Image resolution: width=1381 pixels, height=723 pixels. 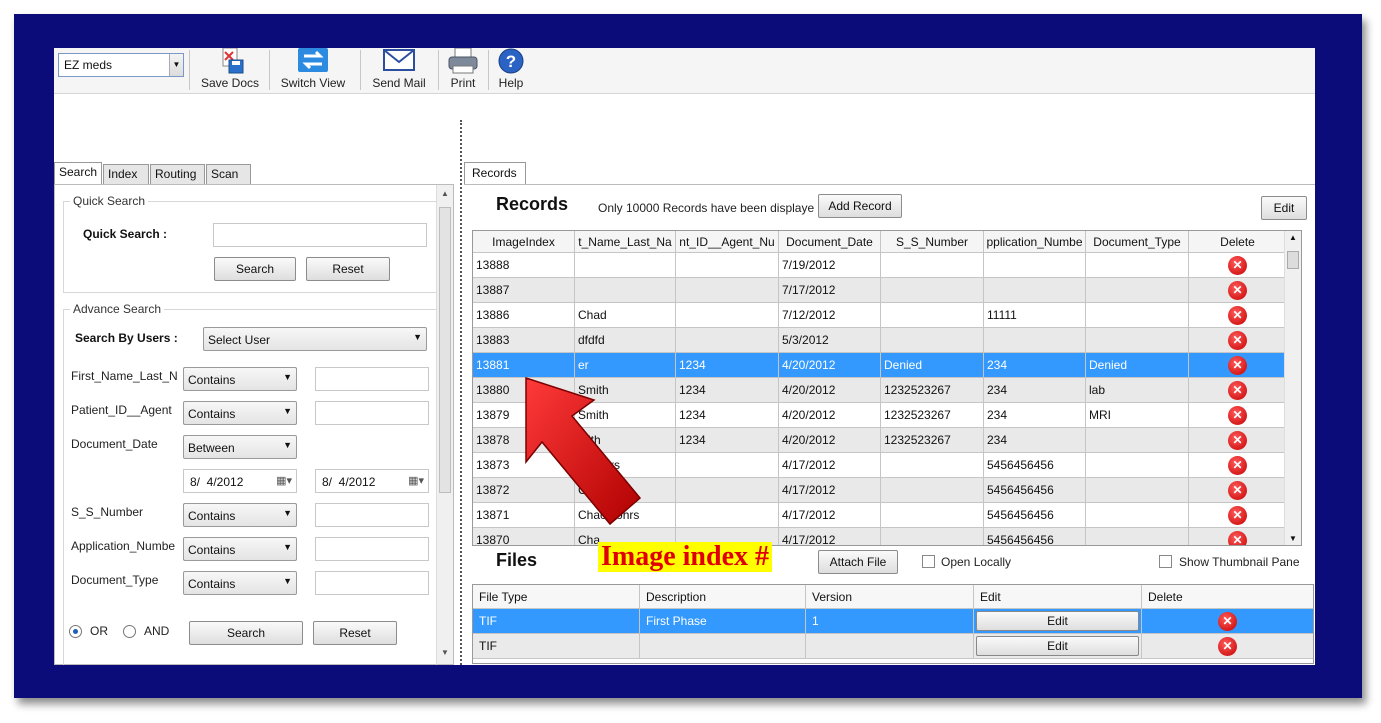 I want to click on advance-reset-button: Reset, so click(x=355, y=633).